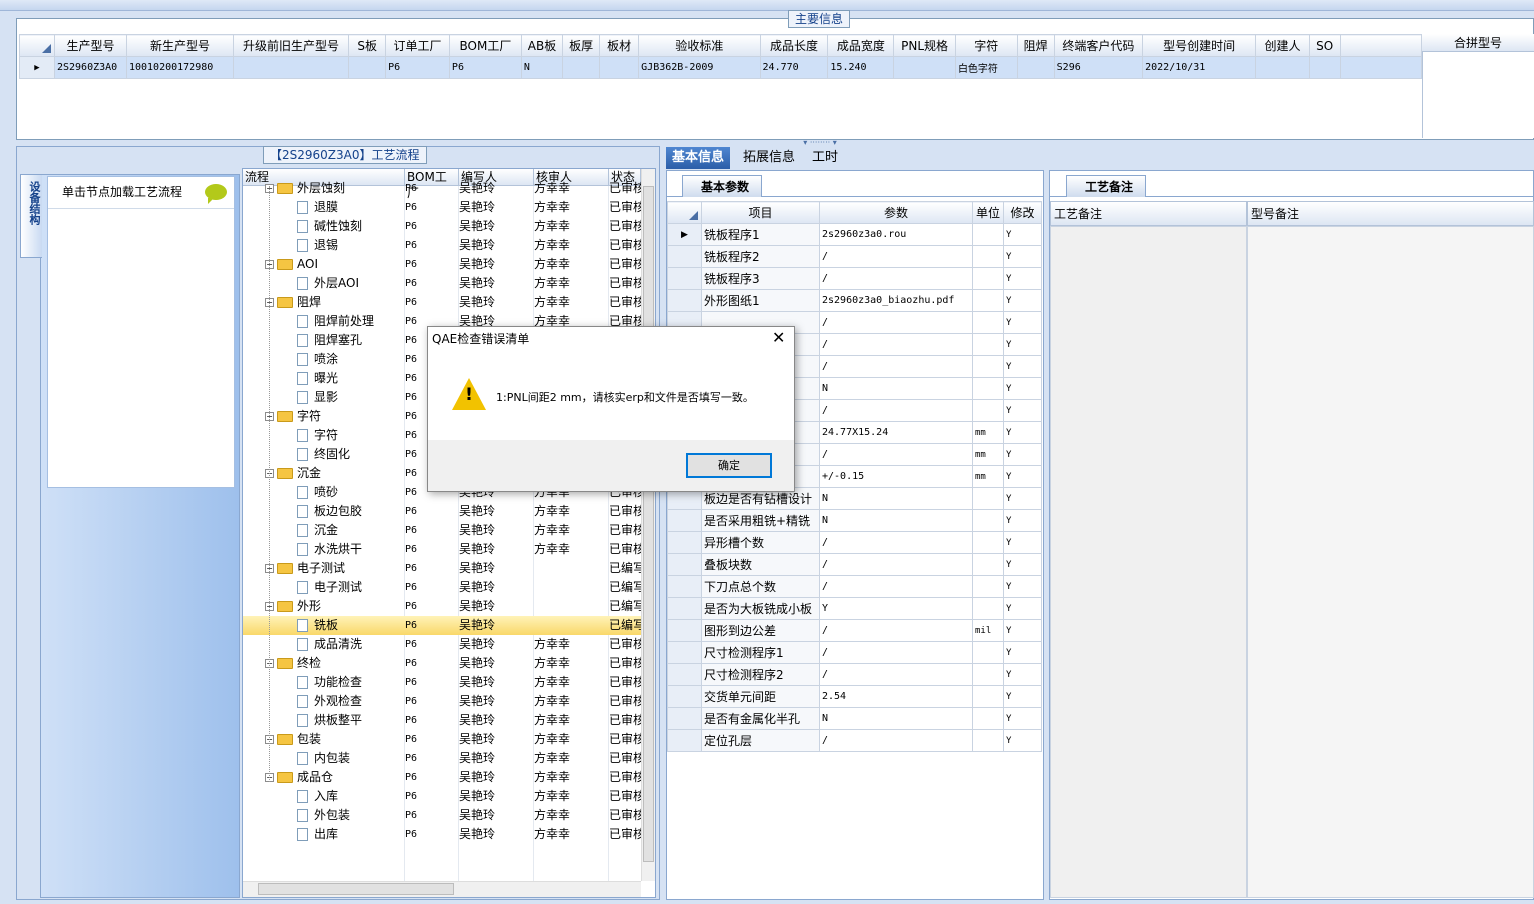 This screenshot has width=1534, height=904. Describe the element at coordinates (442, 758) in the screenshot. I see `tree-row: 内包装 P6 吴艳玲 方幸幸 已审核` at that location.